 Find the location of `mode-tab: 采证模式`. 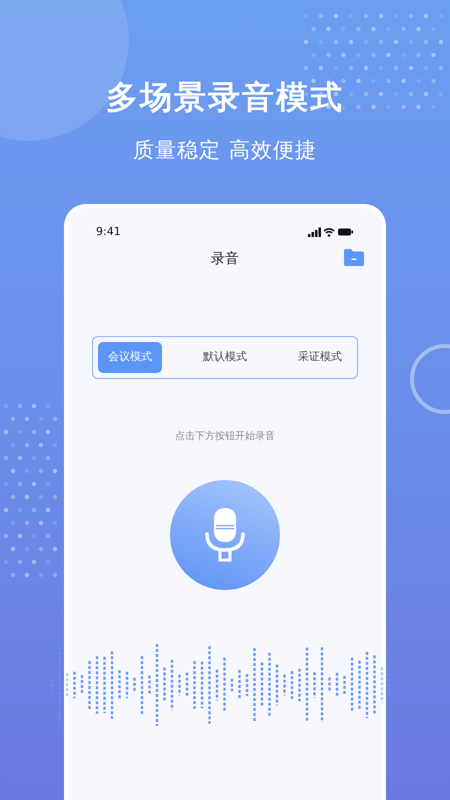

mode-tab: 采证模式 is located at coordinates (320, 357).